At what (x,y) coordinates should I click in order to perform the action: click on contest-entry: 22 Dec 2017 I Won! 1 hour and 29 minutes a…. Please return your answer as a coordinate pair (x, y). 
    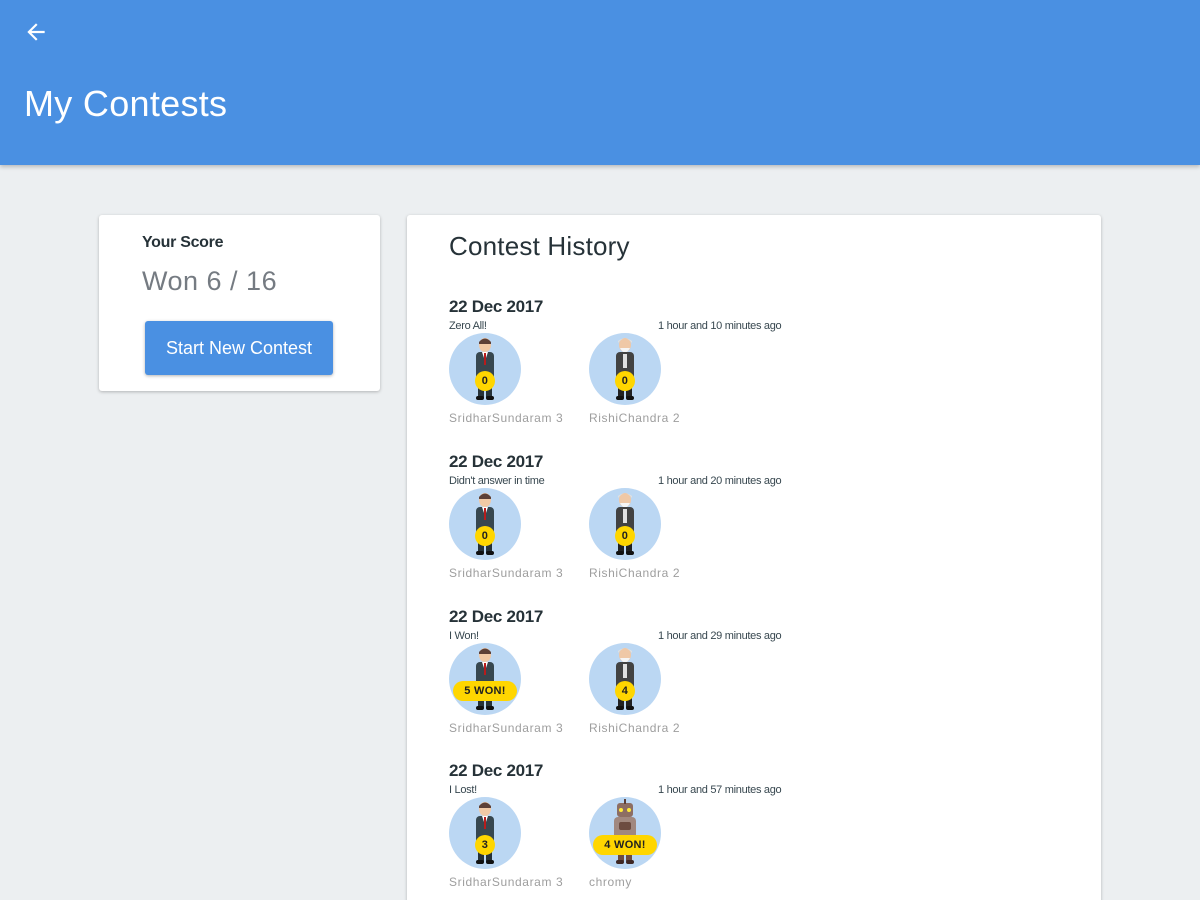
    Looking at the image, I should click on (629, 677).